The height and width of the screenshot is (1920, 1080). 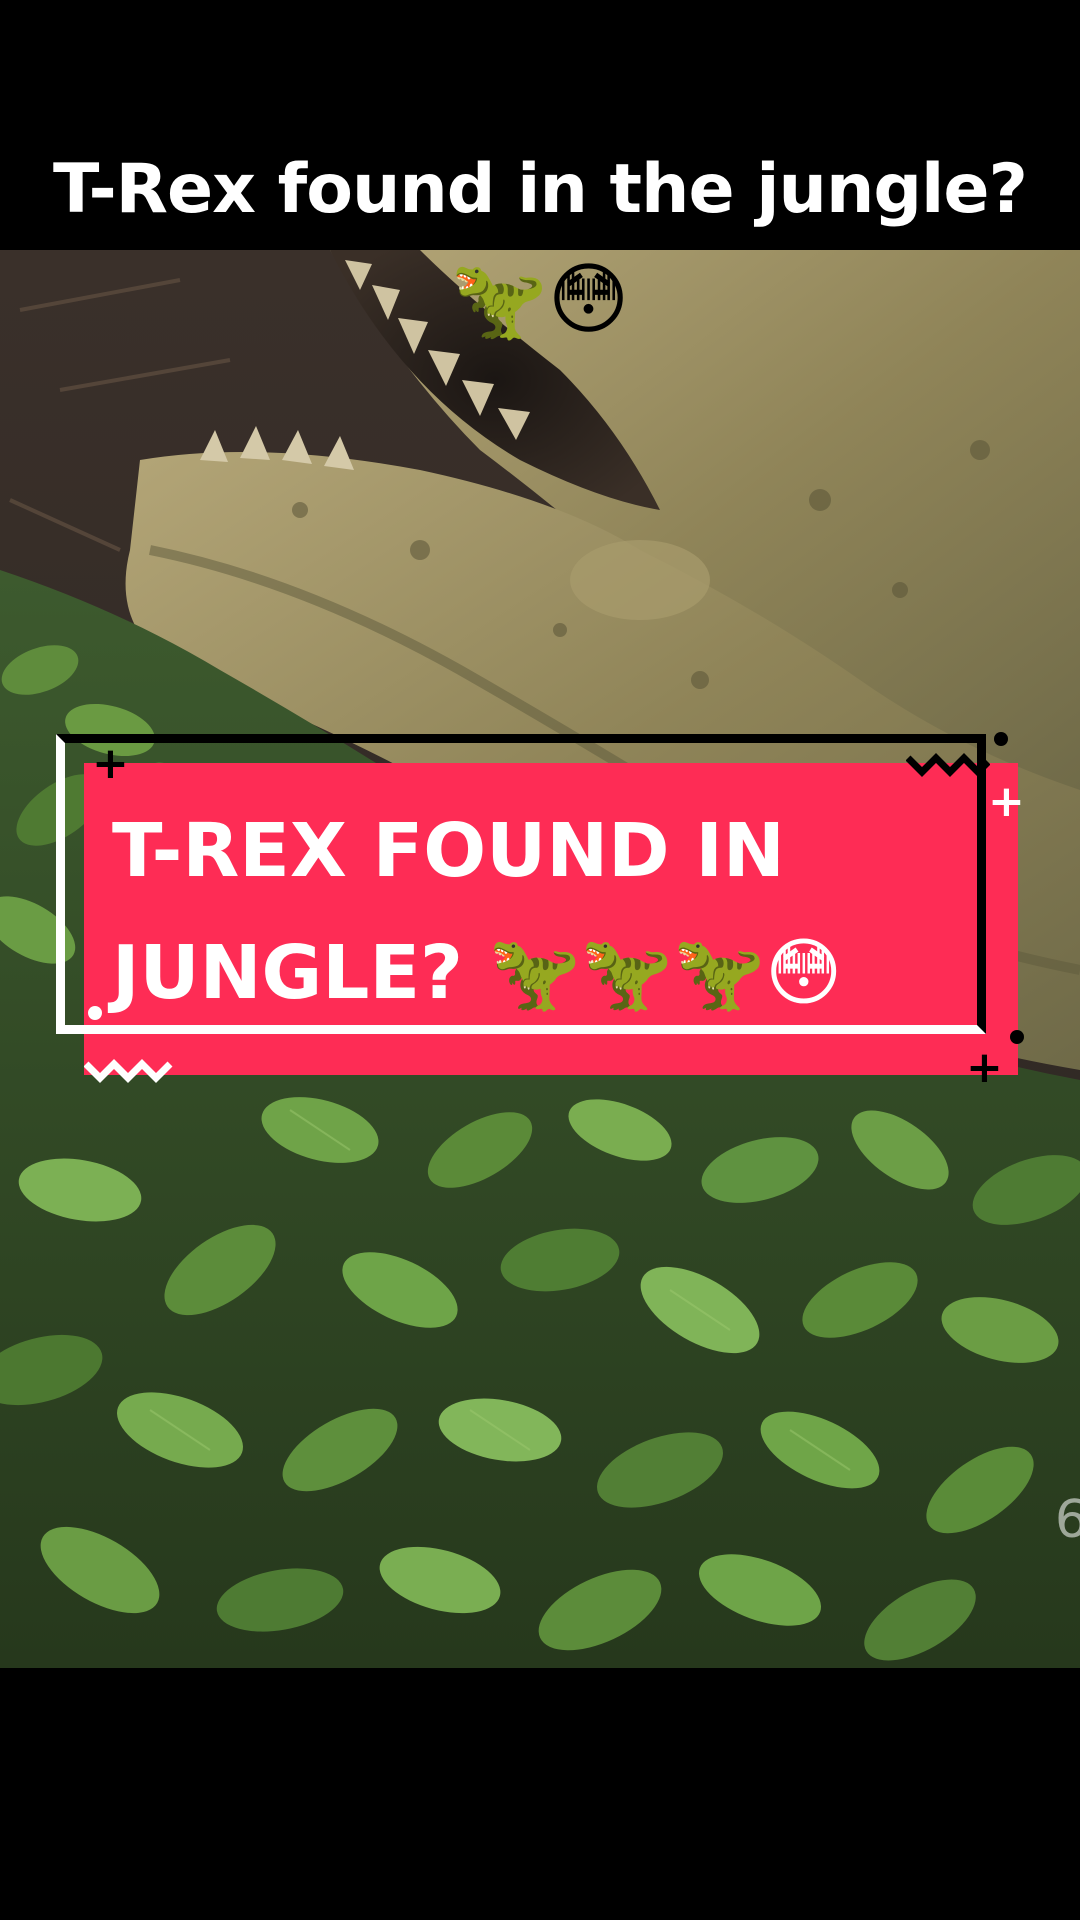 I want to click on video-caption-title: T-Rex found in the jungle?, so click(x=540, y=189).